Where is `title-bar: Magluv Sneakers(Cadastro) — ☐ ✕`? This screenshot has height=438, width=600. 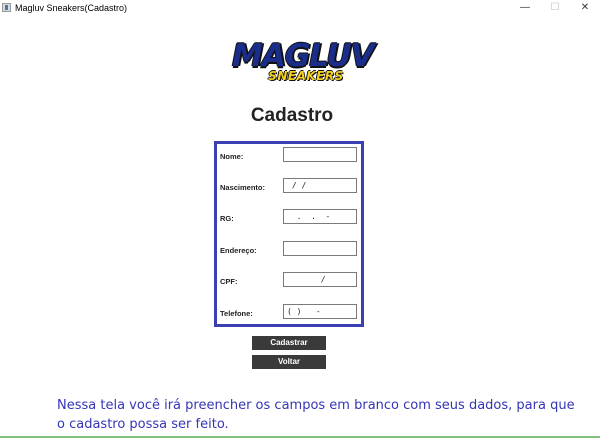
title-bar: Magluv Sneakers(Cadastro) — ☐ ✕ is located at coordinates (300, 8).